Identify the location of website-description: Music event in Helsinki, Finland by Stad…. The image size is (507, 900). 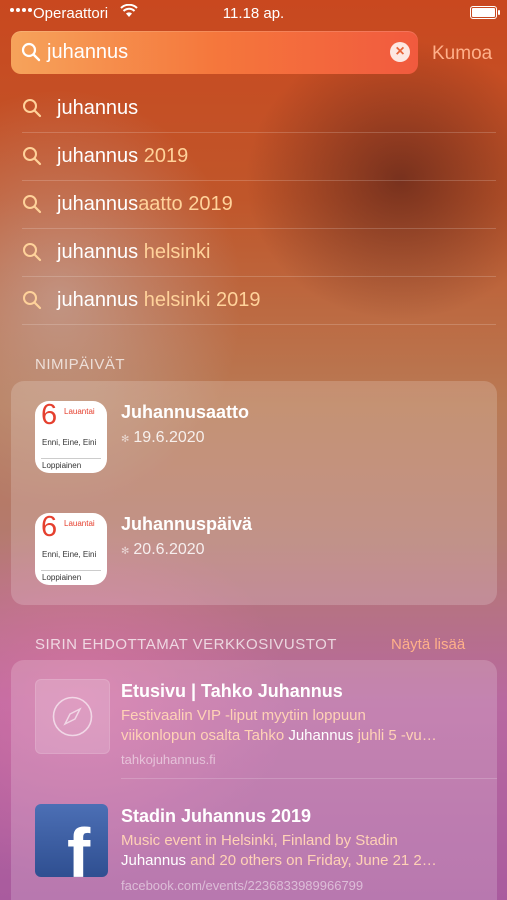
(279, 850).